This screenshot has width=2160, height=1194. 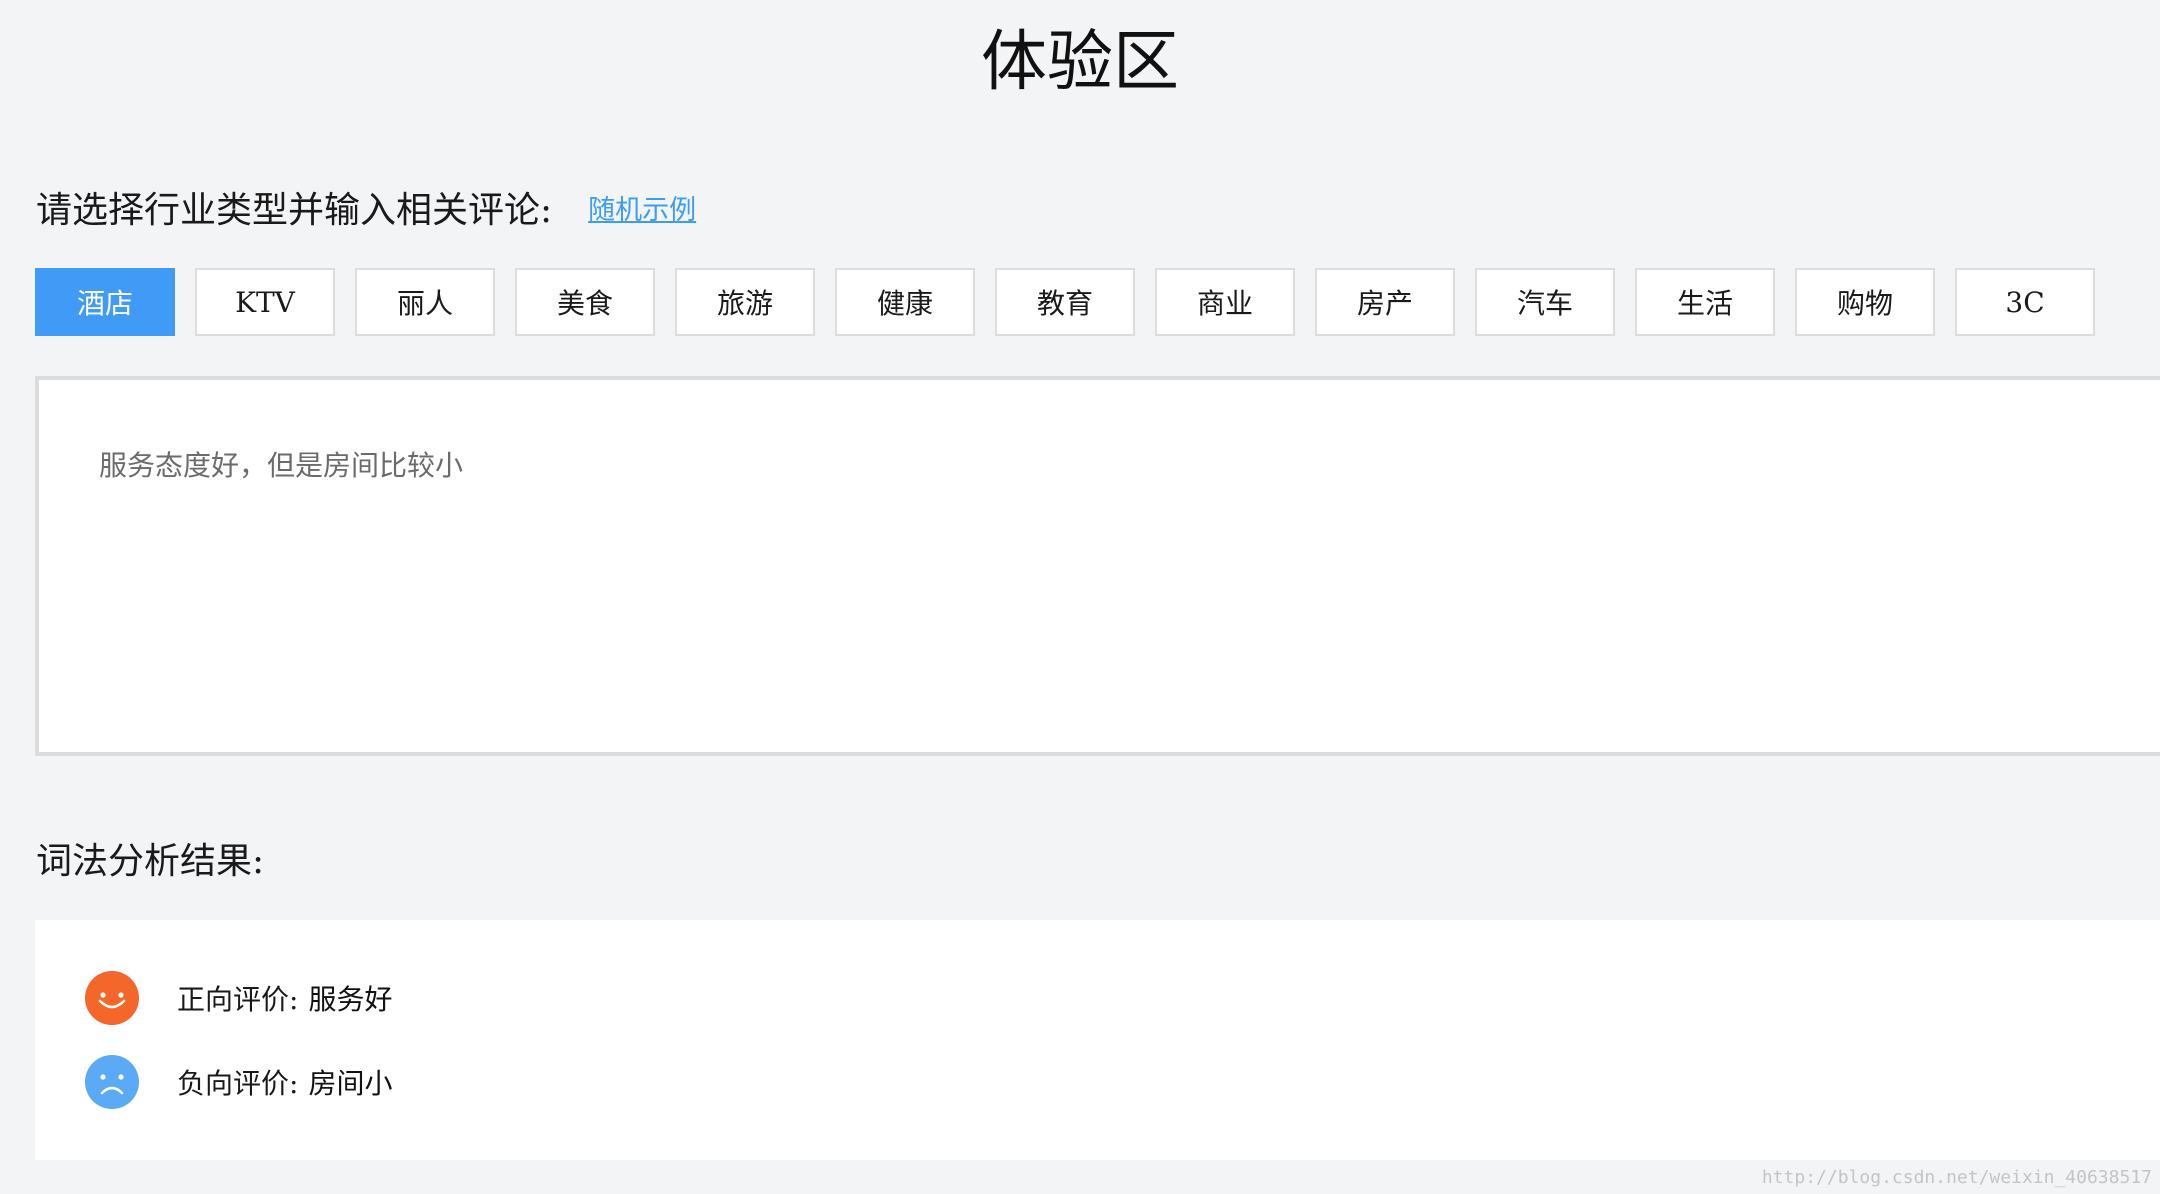 I want to click on smiley-face-icon, so click(x=112, y=998).